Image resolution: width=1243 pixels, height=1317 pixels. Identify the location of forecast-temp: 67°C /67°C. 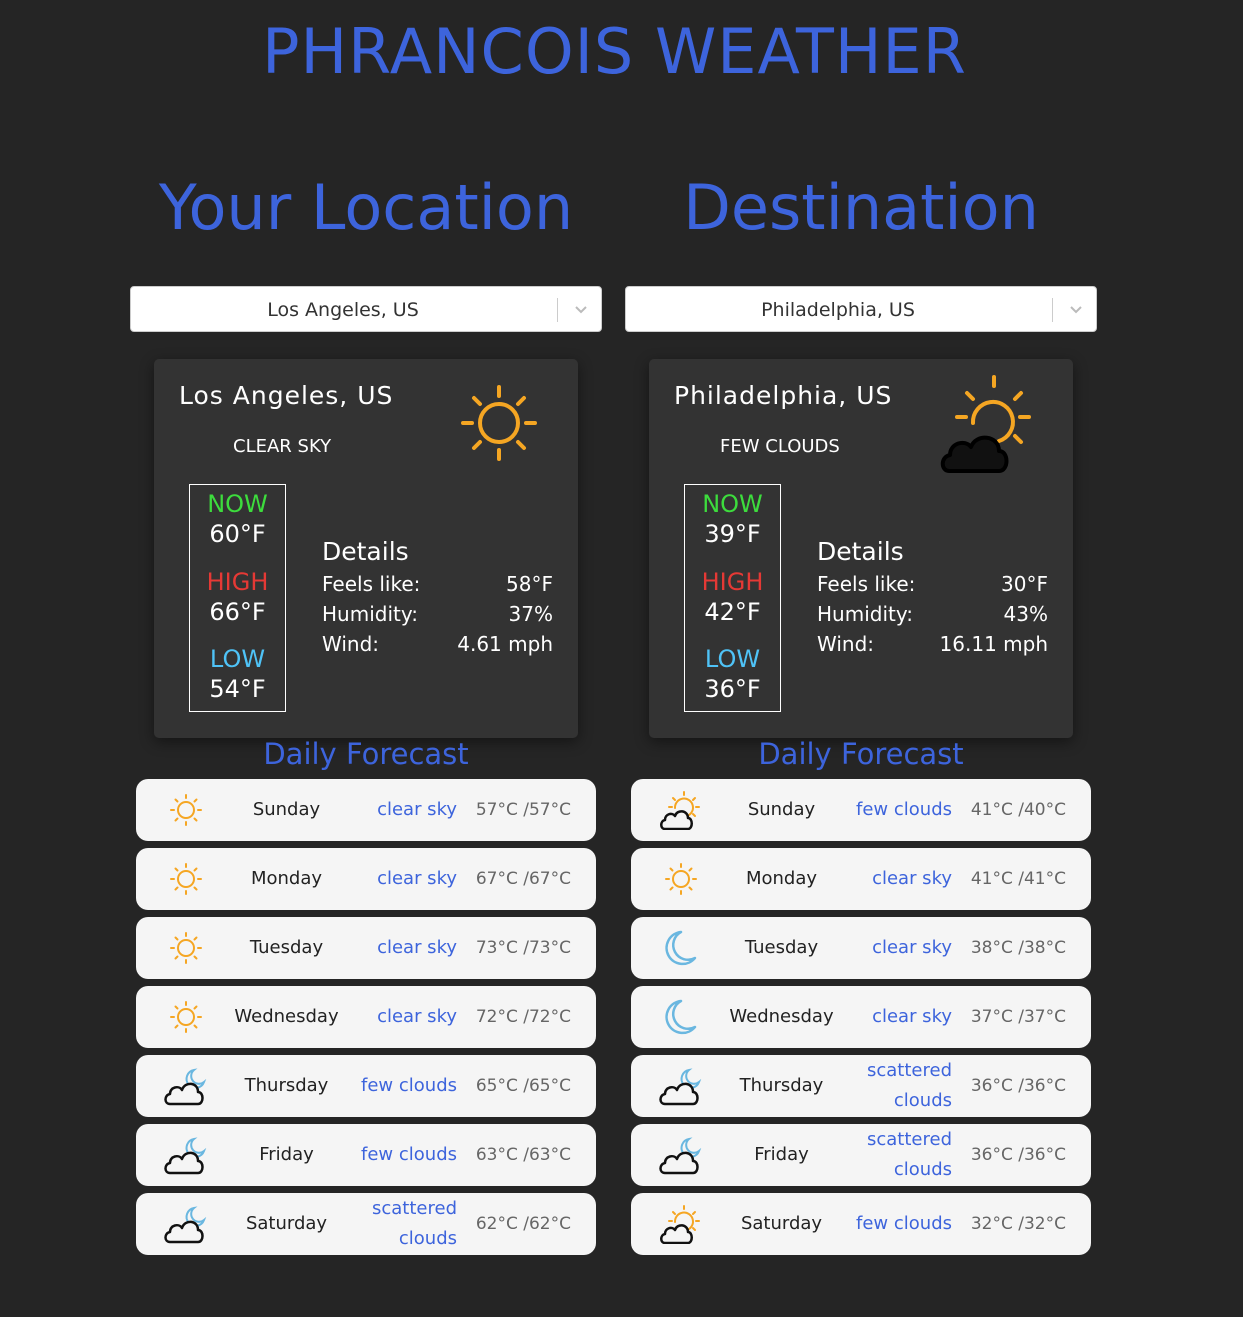
(523, 879).